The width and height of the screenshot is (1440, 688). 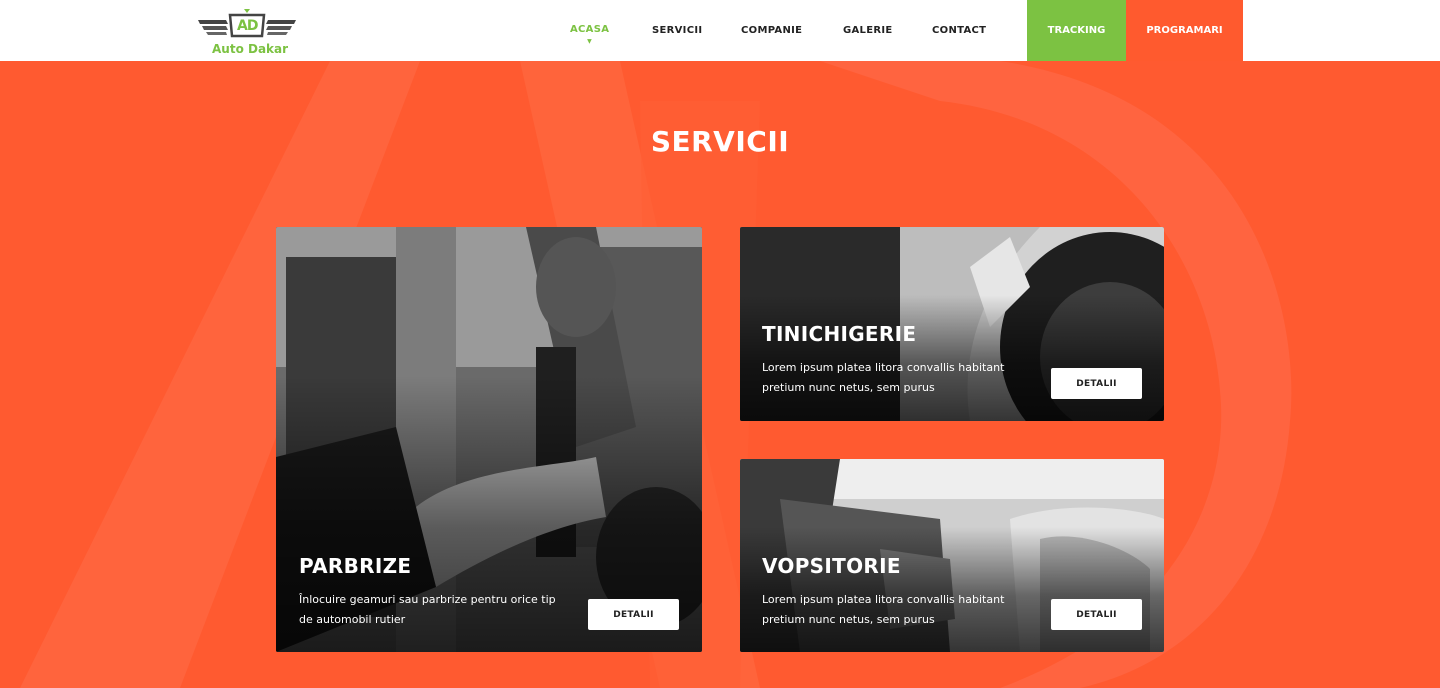 I want to click on nav-item-label: SERVICII, so click(x=677, y=30).